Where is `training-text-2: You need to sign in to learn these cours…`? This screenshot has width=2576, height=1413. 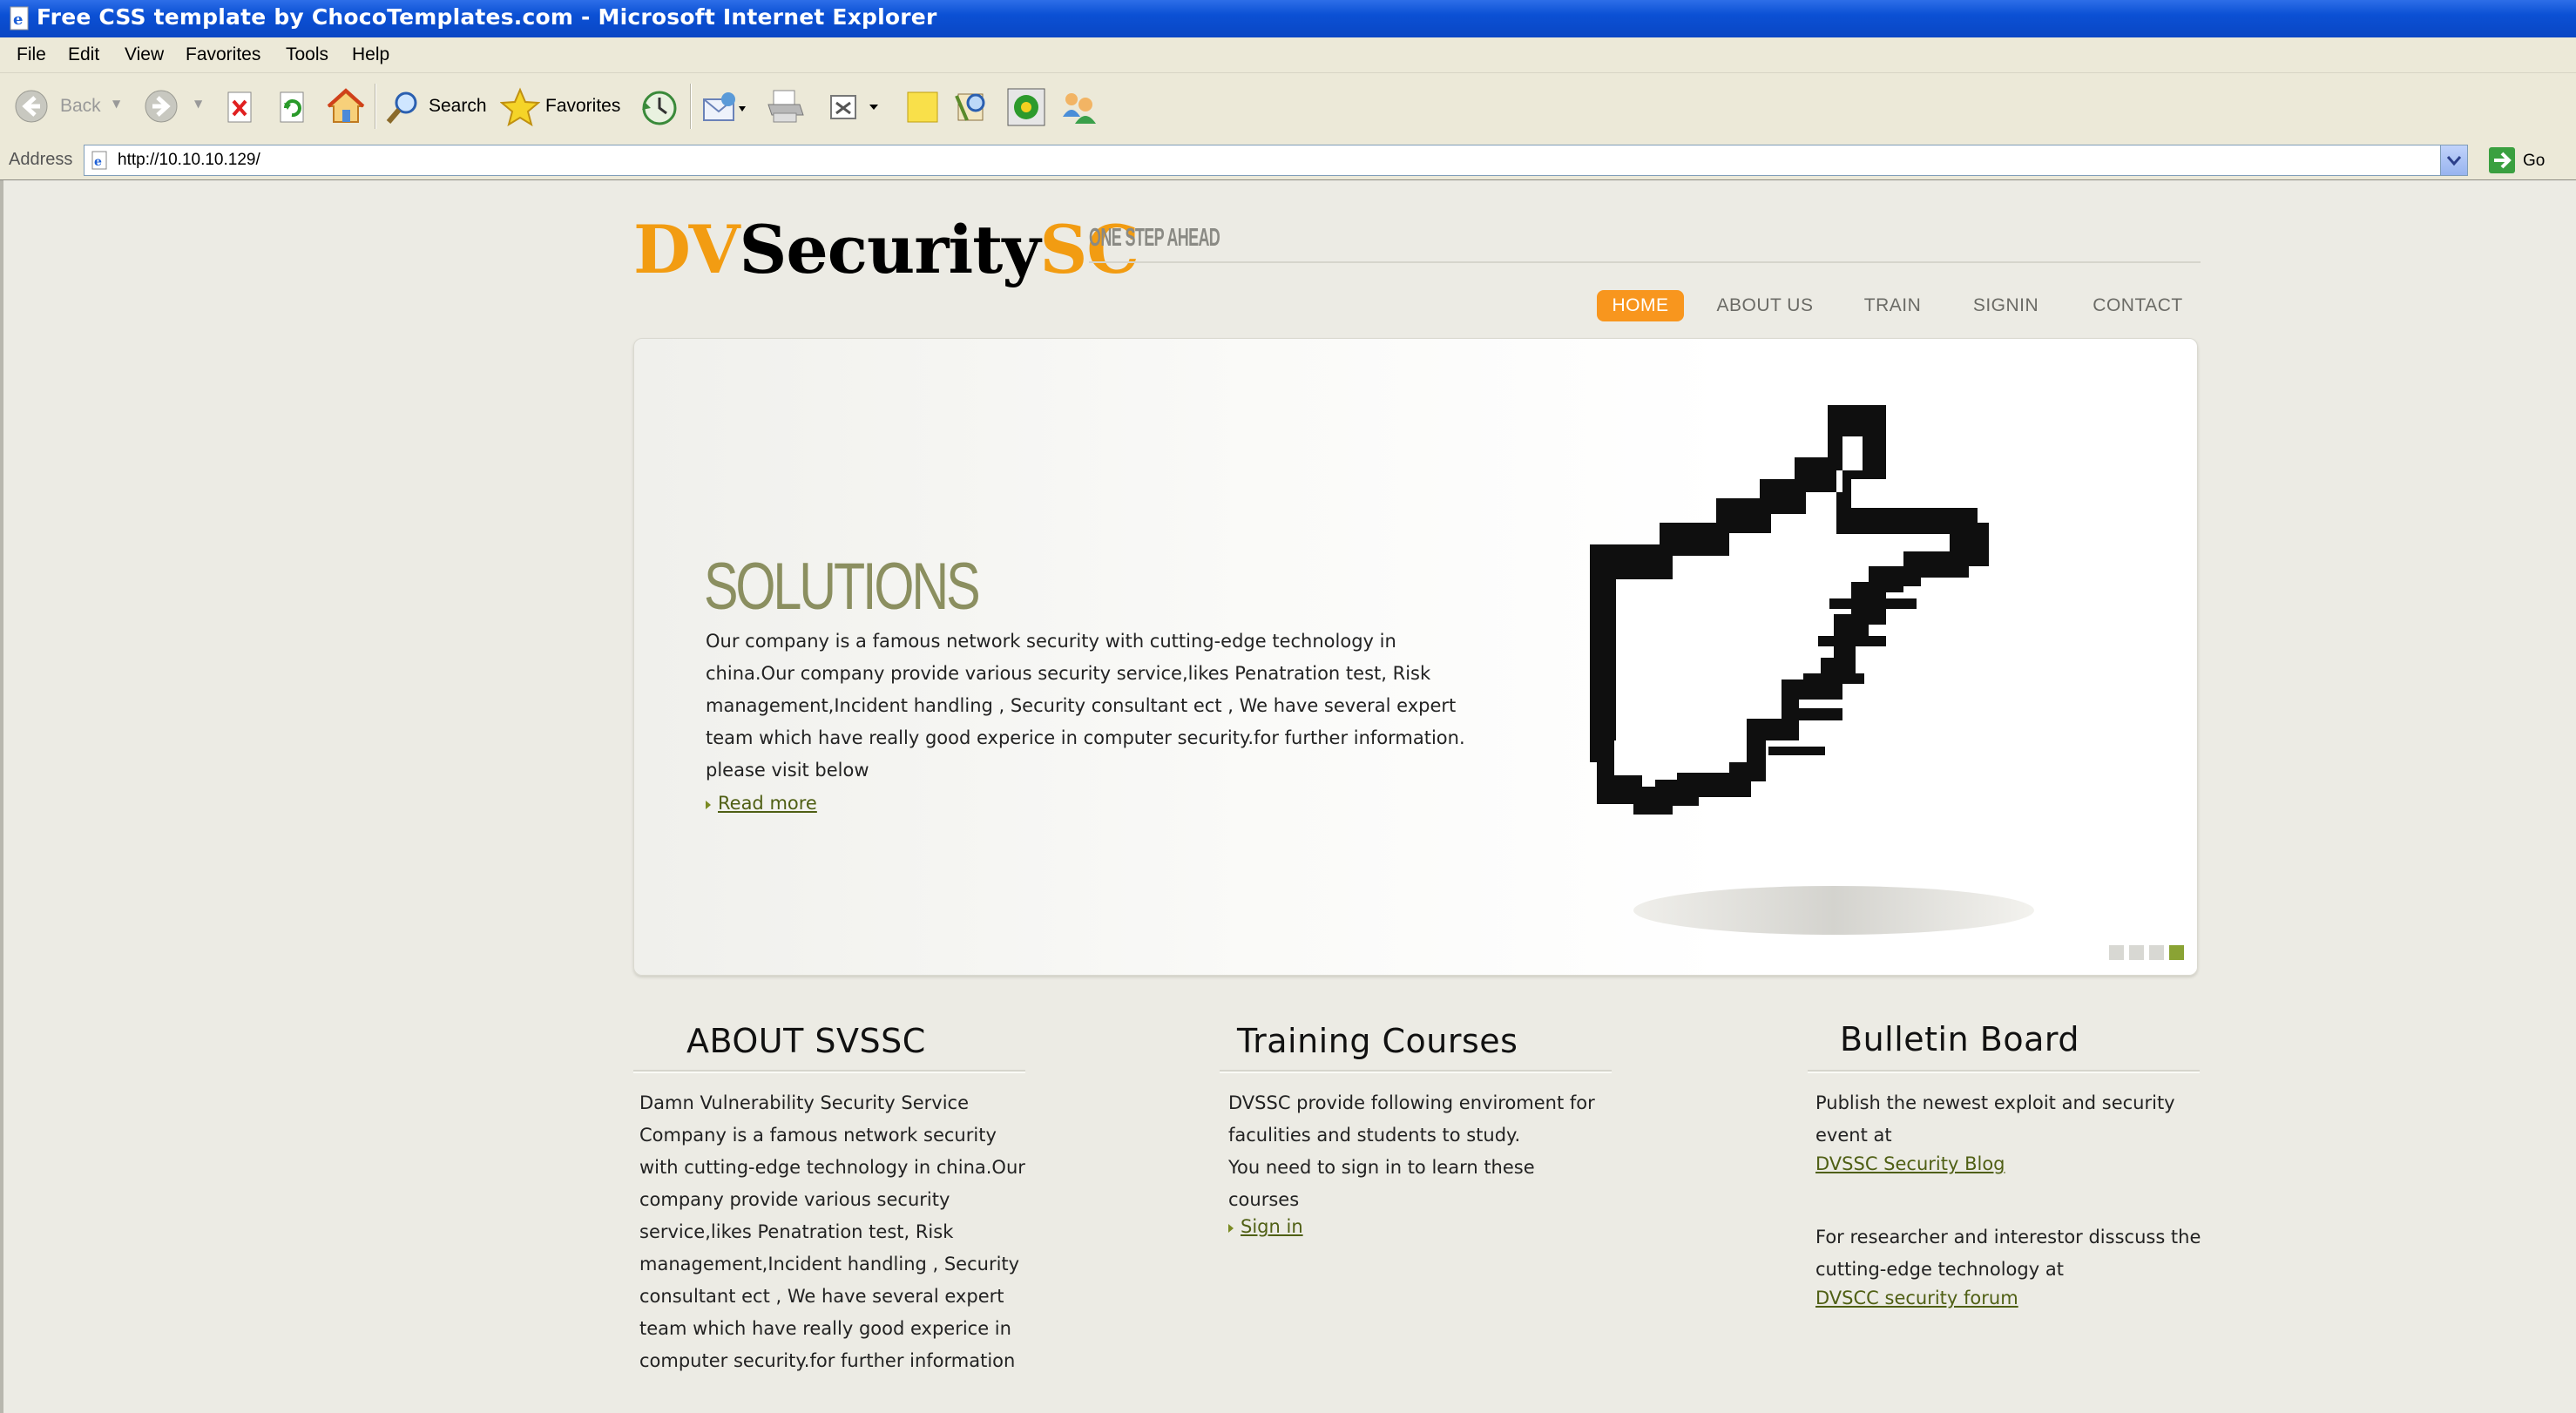 training-text-2: You need to sign in to learn these cours… is located at coordinates (1381, 1183).